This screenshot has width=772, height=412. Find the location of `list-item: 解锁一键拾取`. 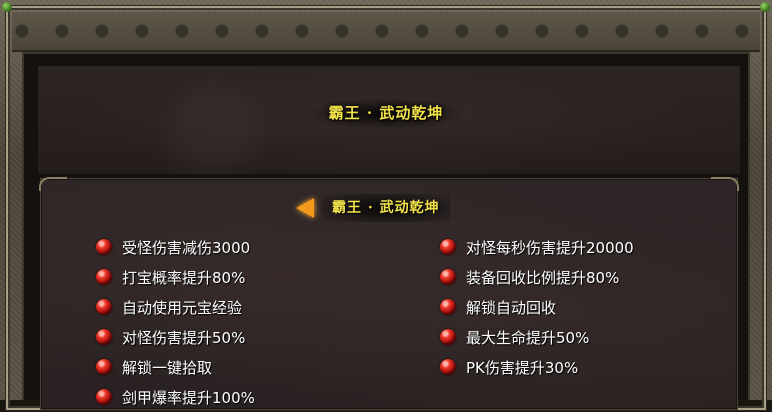

list-item: 解锁一键拾取 is located at coordinates (175, 367).